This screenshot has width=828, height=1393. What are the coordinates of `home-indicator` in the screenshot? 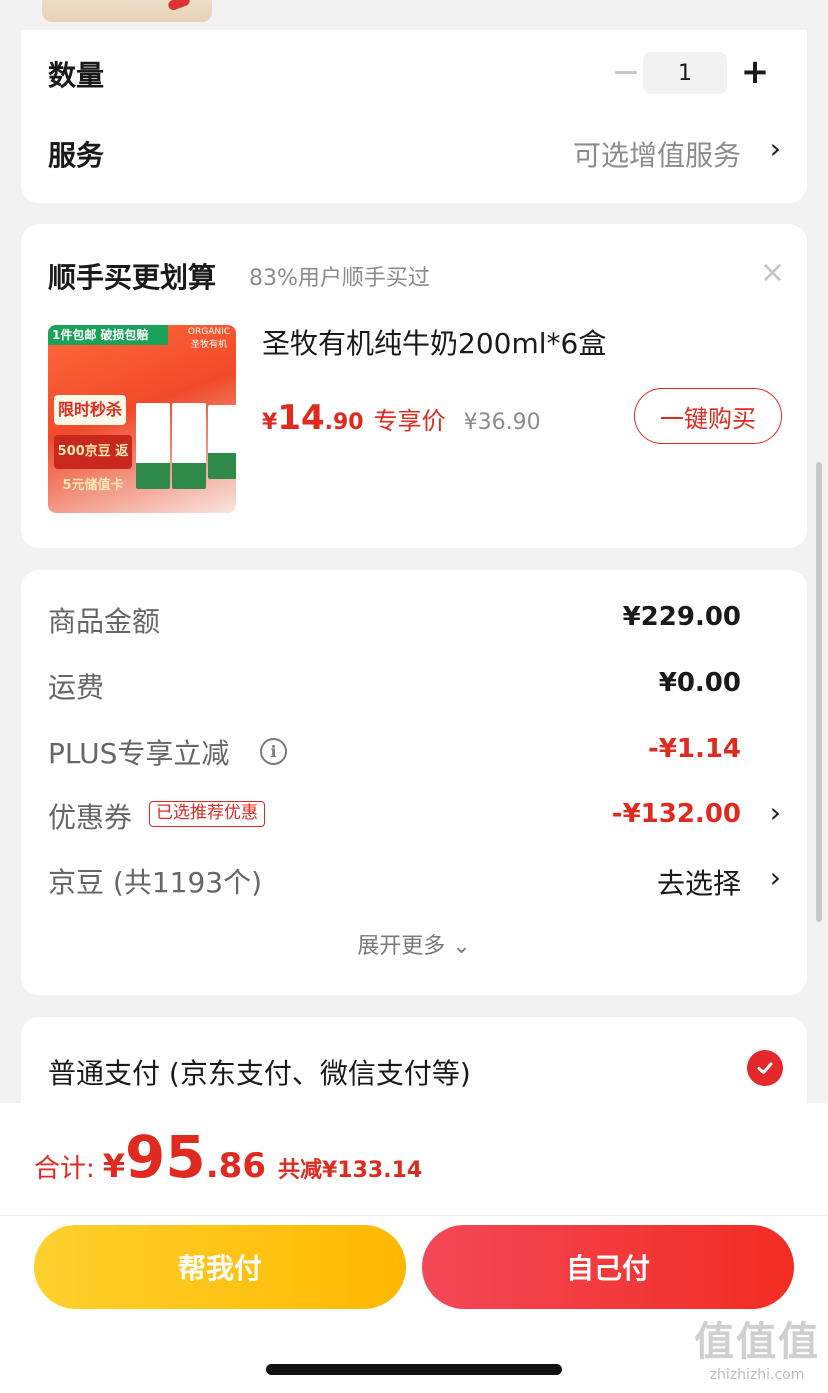 It's located at (414, 1369).